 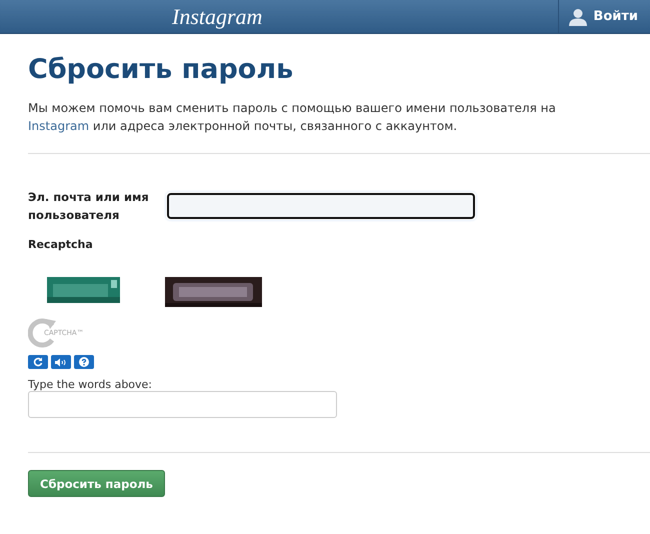 I want to click on reload-button, so click(x=38, y=362).